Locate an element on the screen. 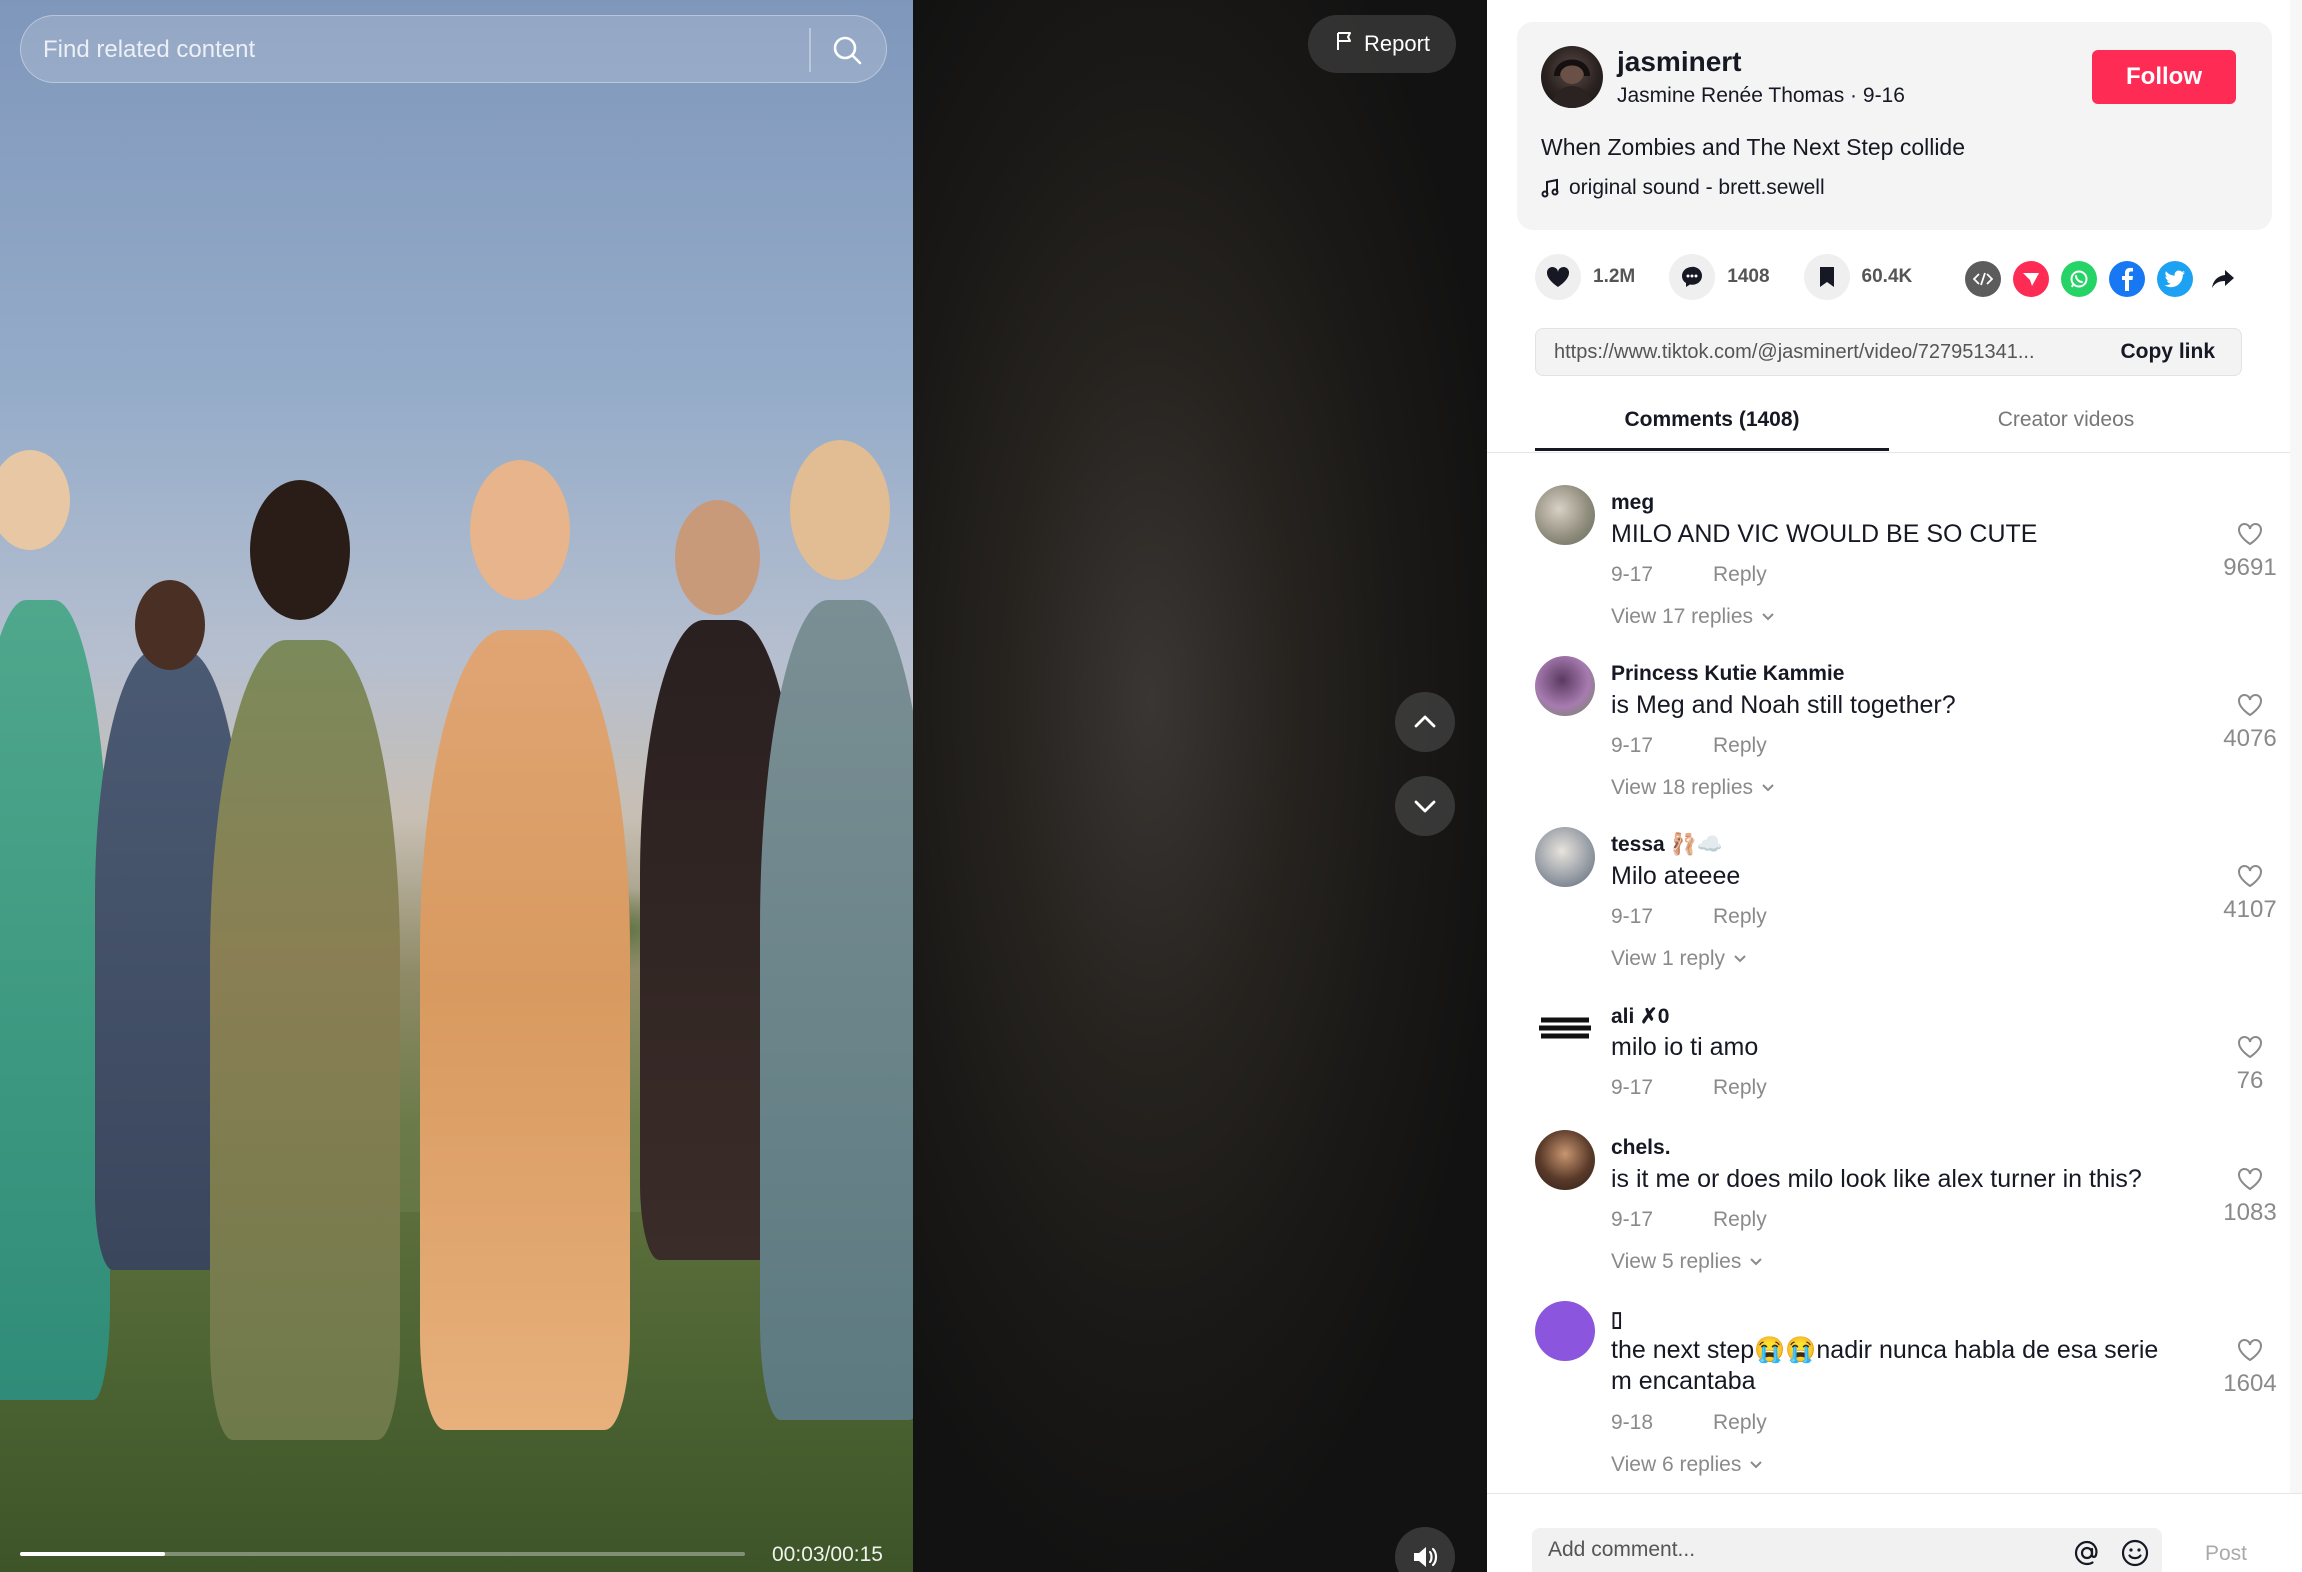  previous-video-button is located at coordinates (1425, 722).